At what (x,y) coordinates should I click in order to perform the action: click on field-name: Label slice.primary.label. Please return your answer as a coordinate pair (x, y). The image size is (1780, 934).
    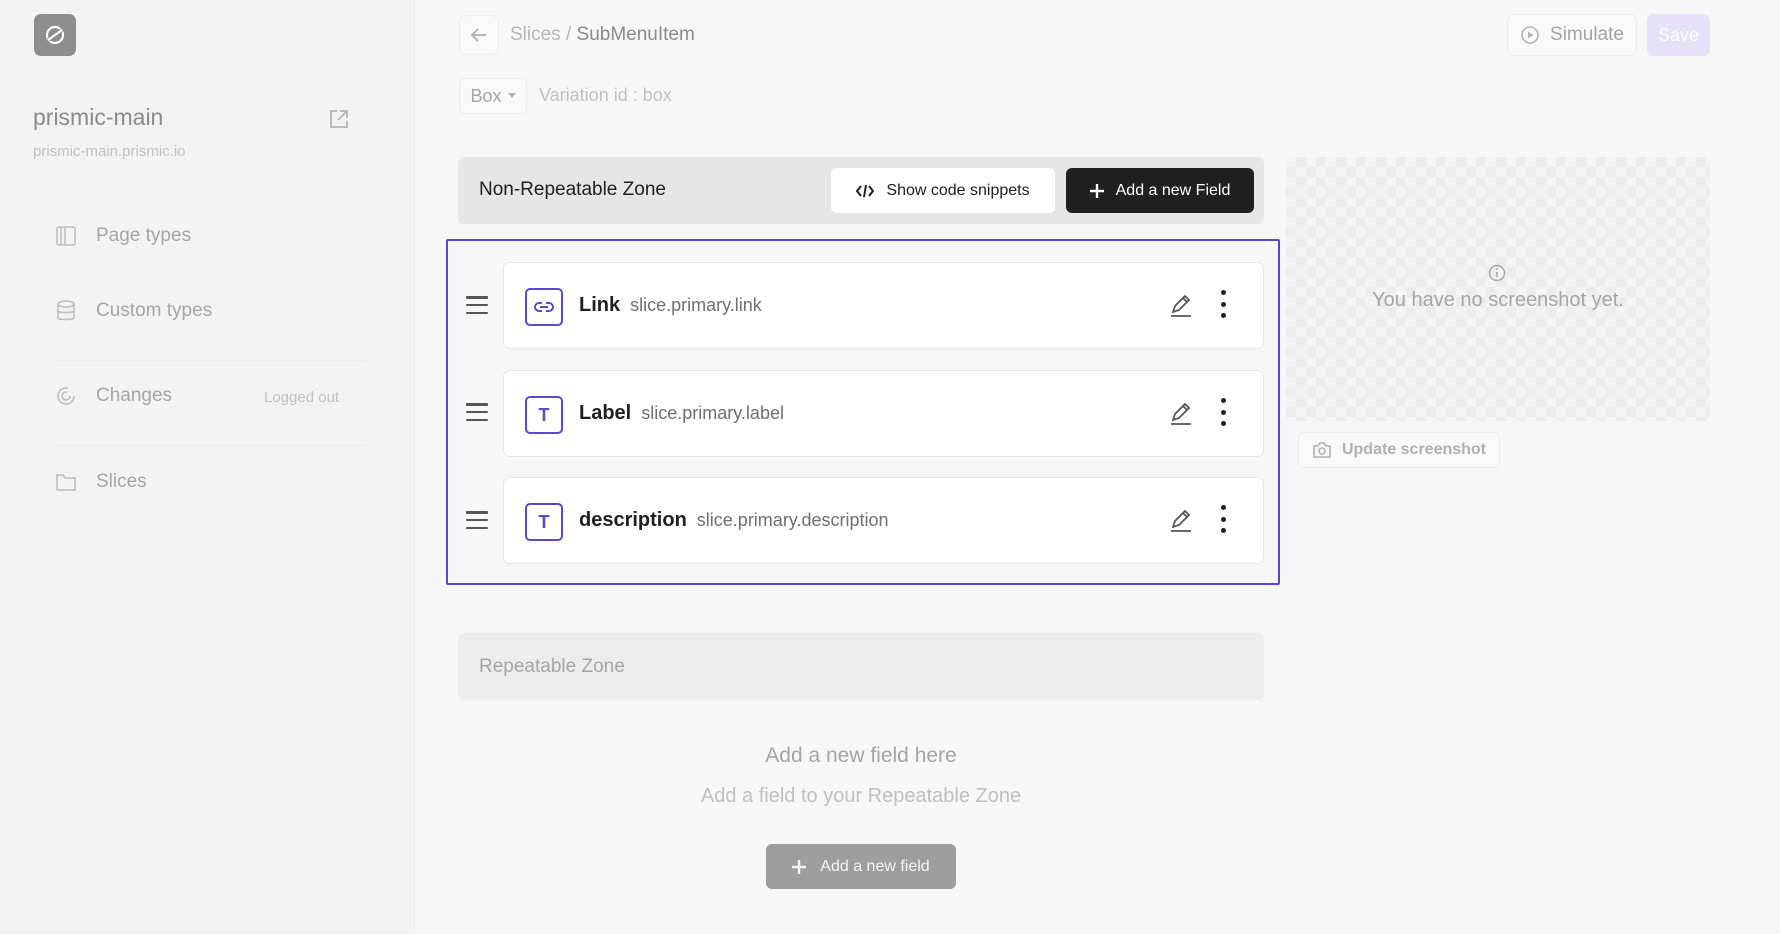
    Looking at the image, I should click on (681, 413).